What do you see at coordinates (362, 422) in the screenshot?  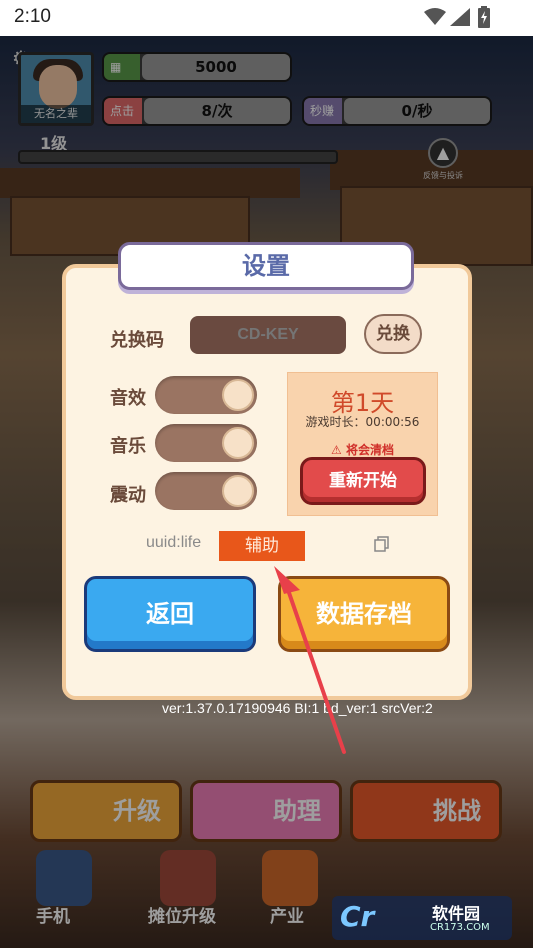 I see `play-time: 游戏时长：00:00:56` at bounding box center [362, 422].